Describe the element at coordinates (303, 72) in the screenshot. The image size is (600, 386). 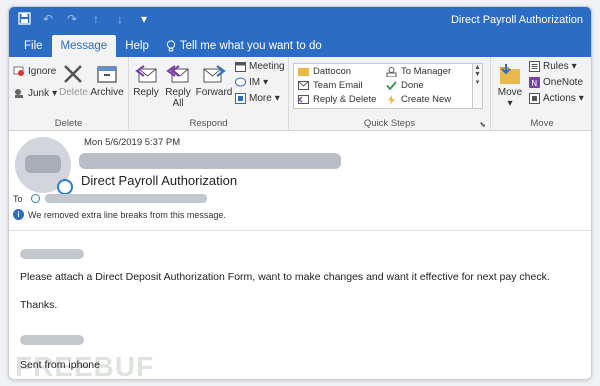
I see `folder-icon` at that location.